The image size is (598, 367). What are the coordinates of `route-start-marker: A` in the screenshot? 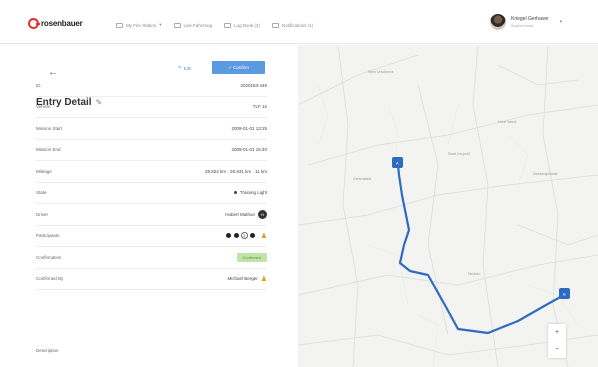 It's located at (397, 162).